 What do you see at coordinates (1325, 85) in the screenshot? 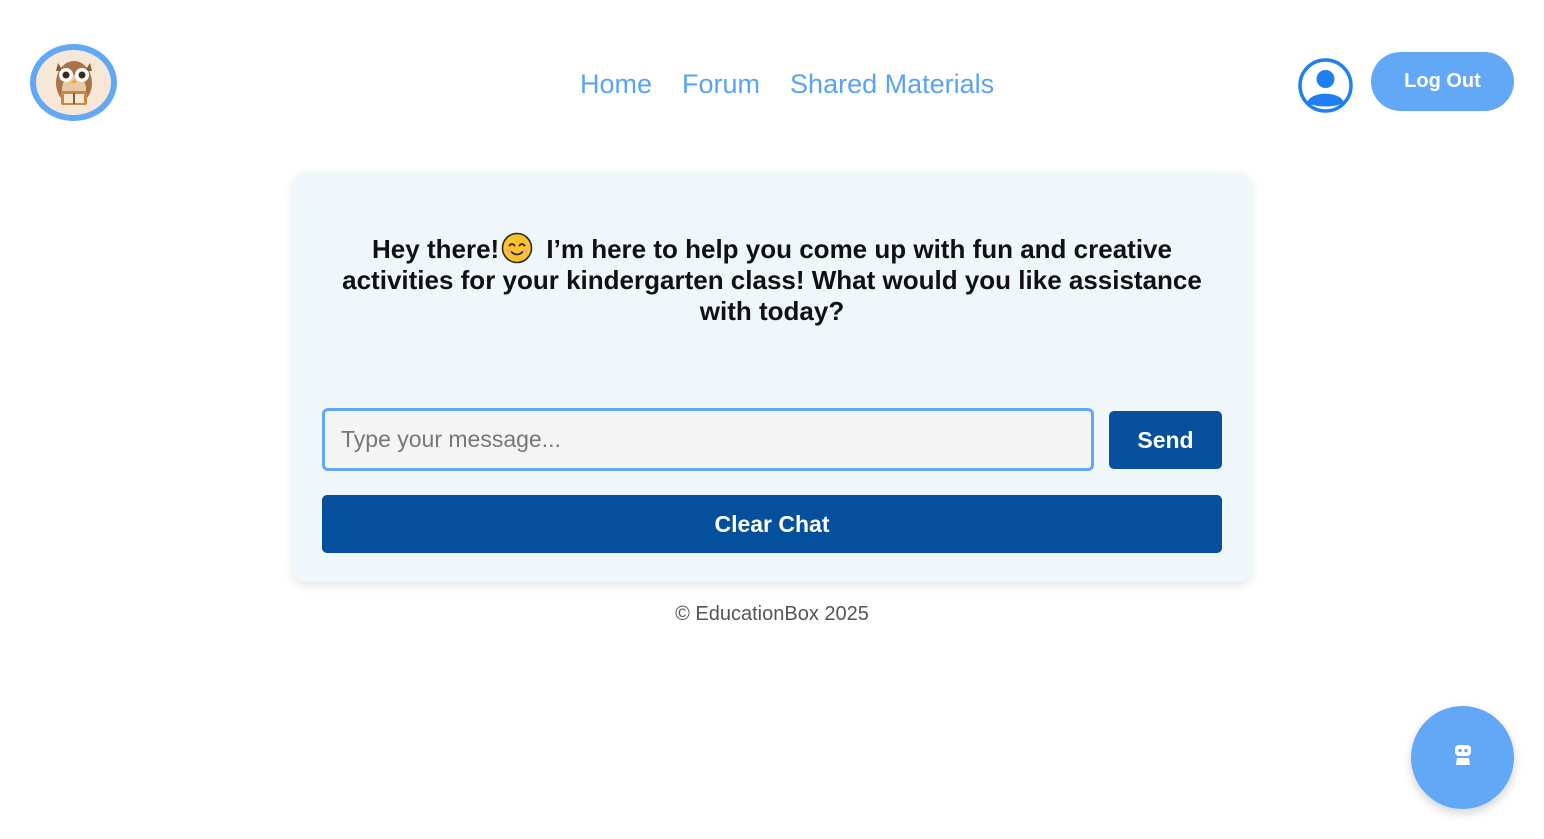
I see `user-avatar-icon` at bounding box center [1325, 85].